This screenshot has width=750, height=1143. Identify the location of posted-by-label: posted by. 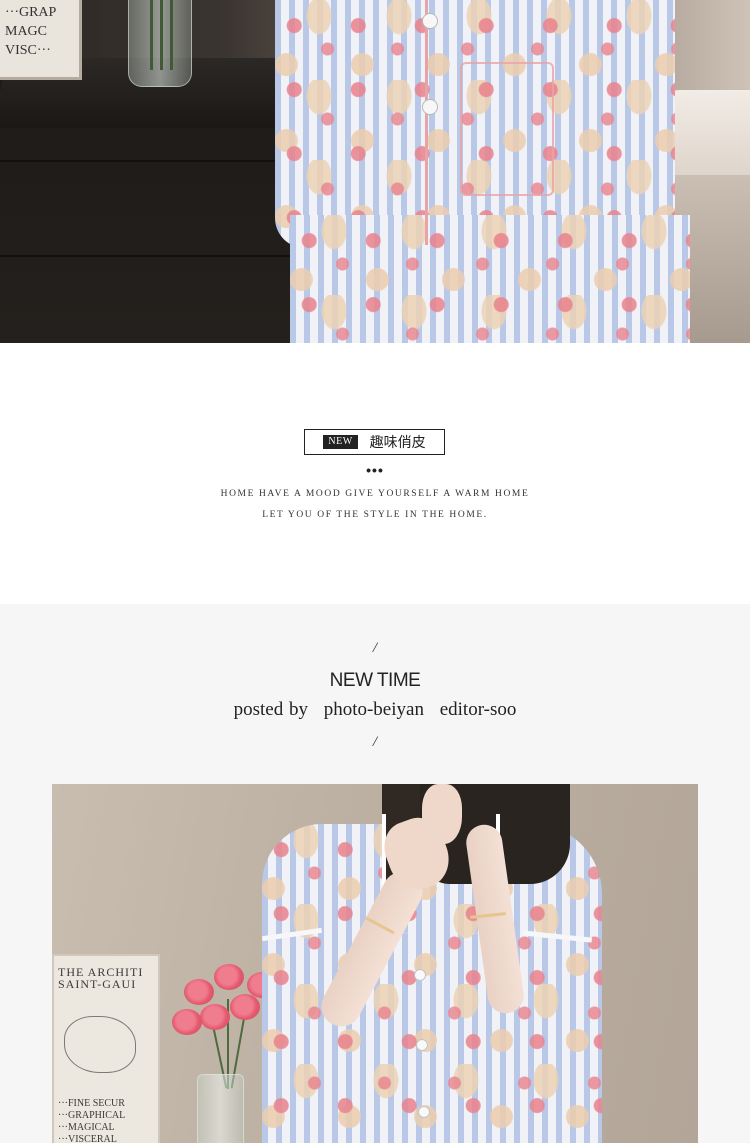
(270, 709).